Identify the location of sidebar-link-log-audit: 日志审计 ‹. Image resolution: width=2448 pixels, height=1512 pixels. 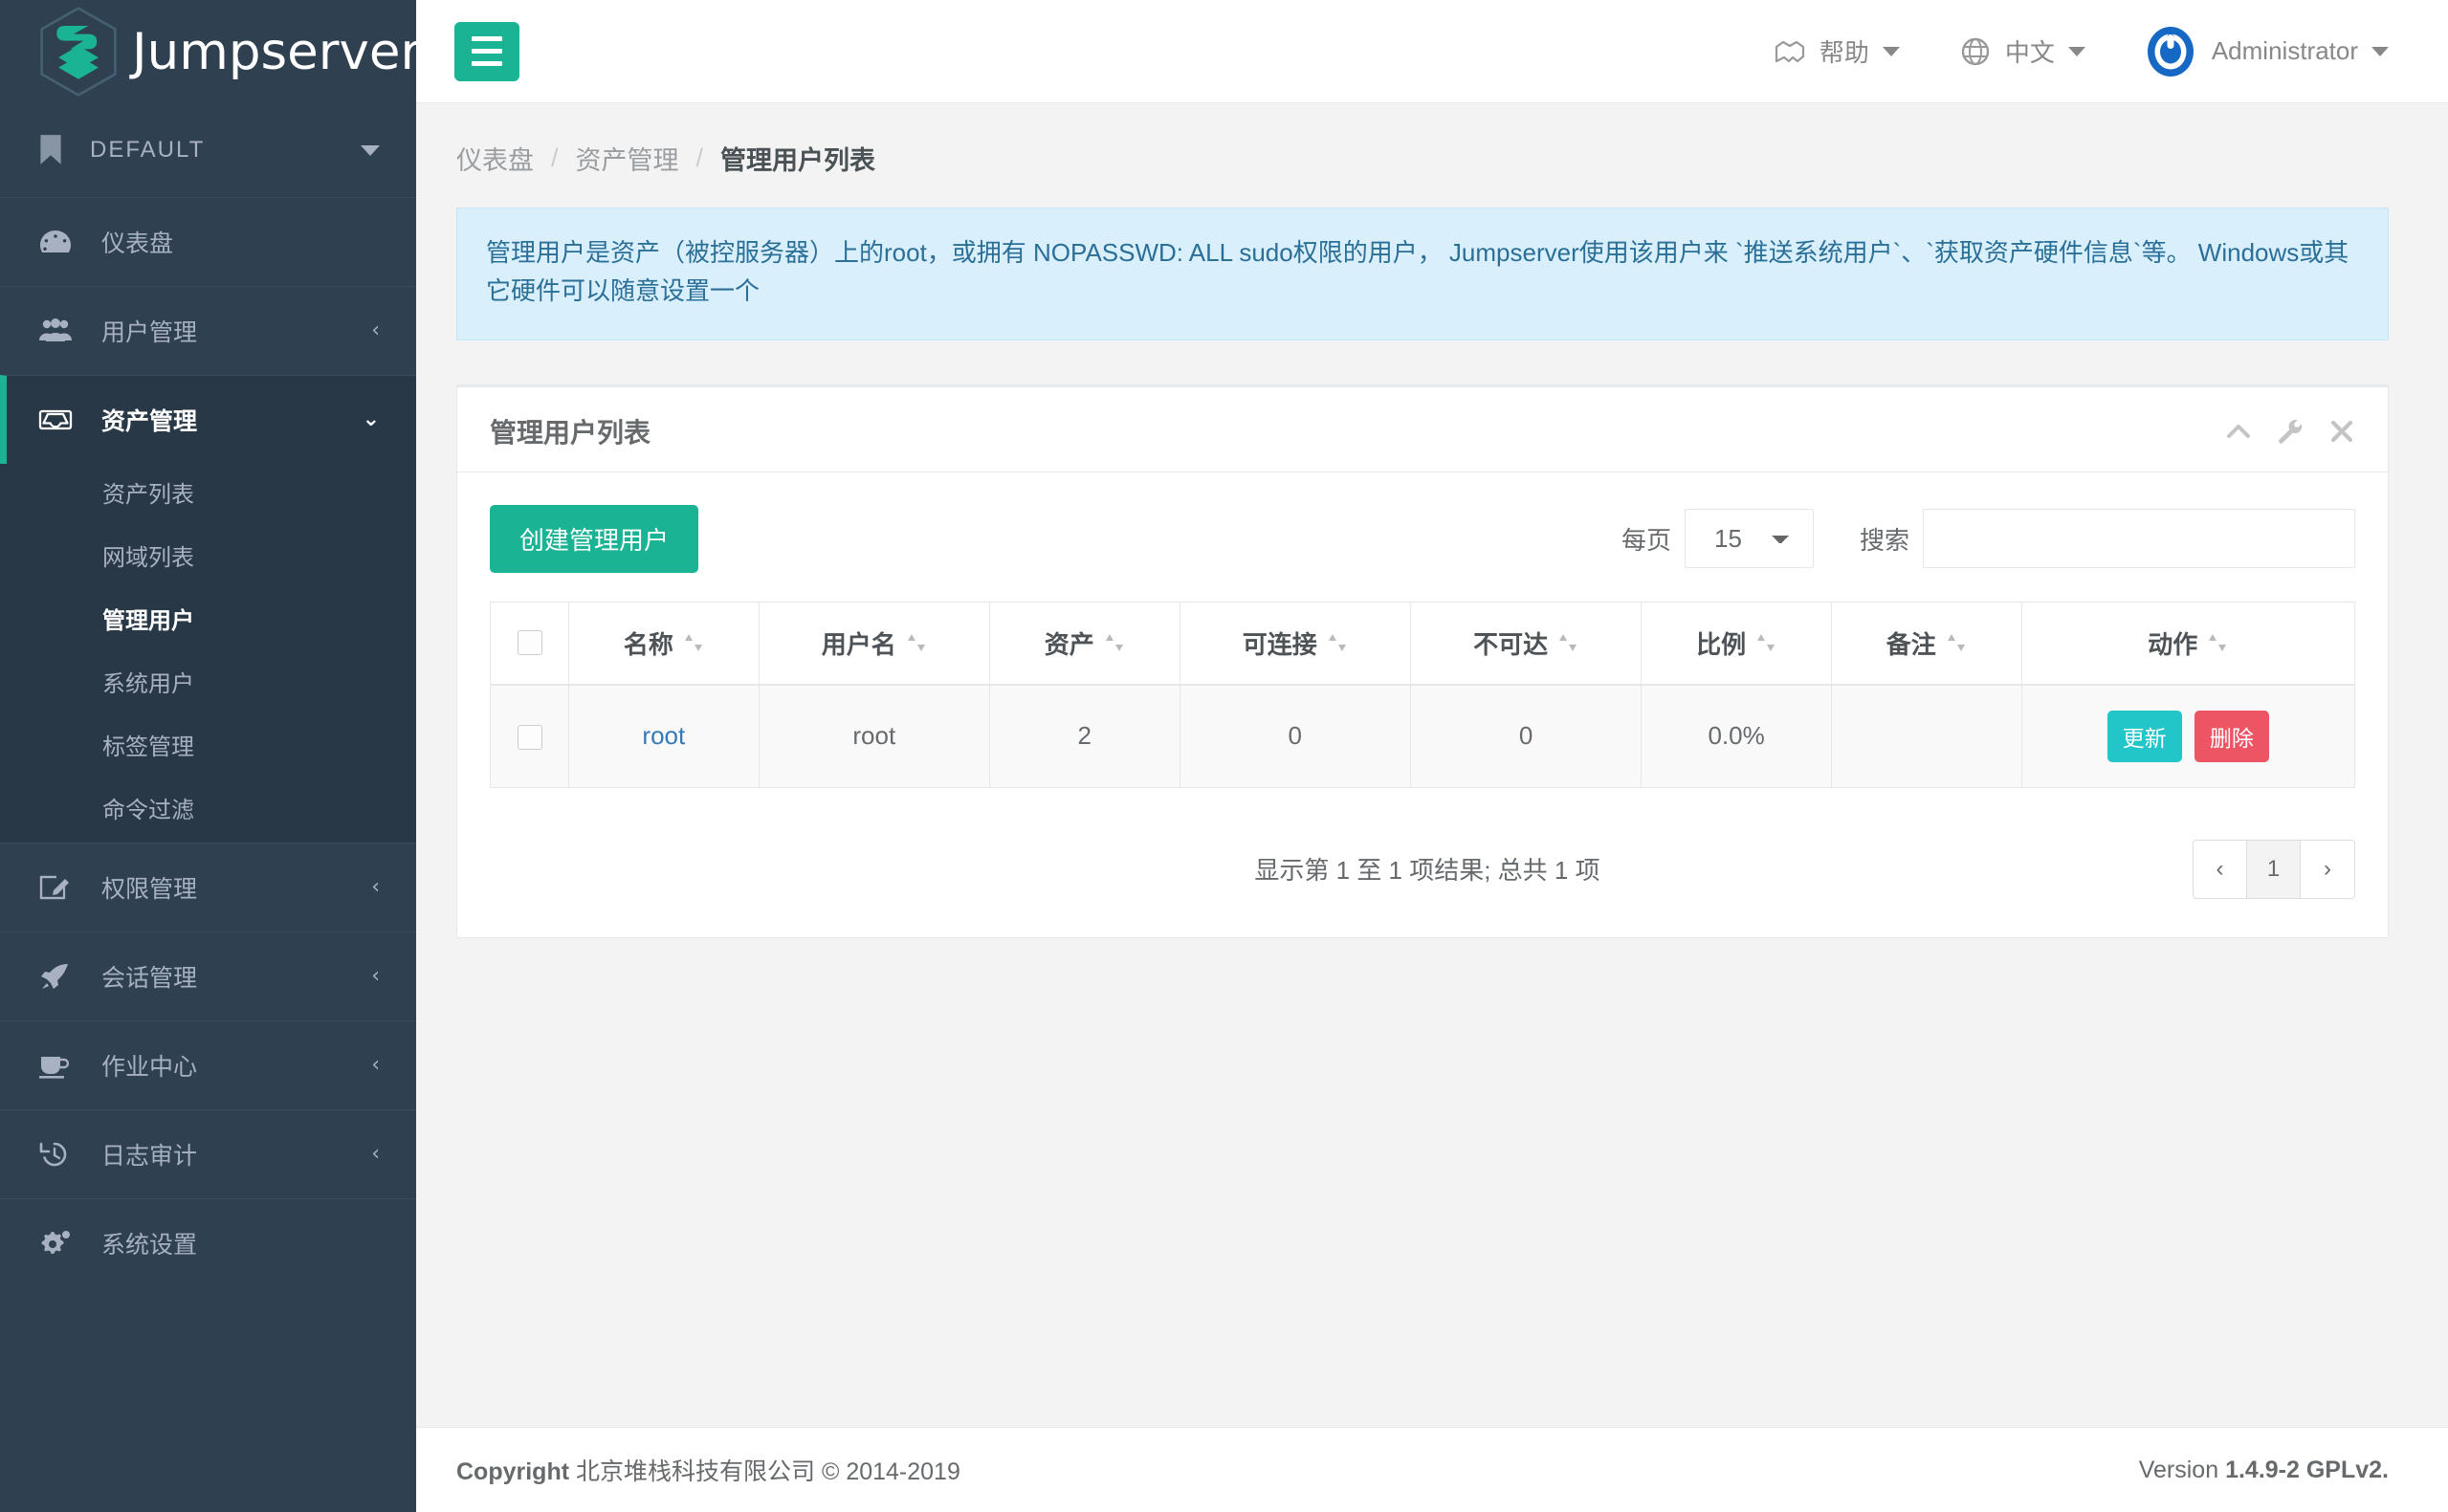
(208, 1153).